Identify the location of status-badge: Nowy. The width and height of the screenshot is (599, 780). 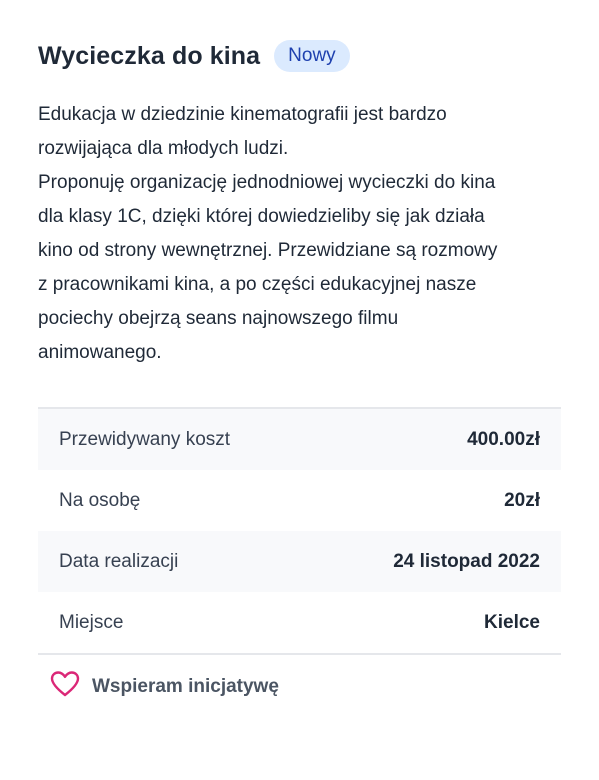
(312, 56).